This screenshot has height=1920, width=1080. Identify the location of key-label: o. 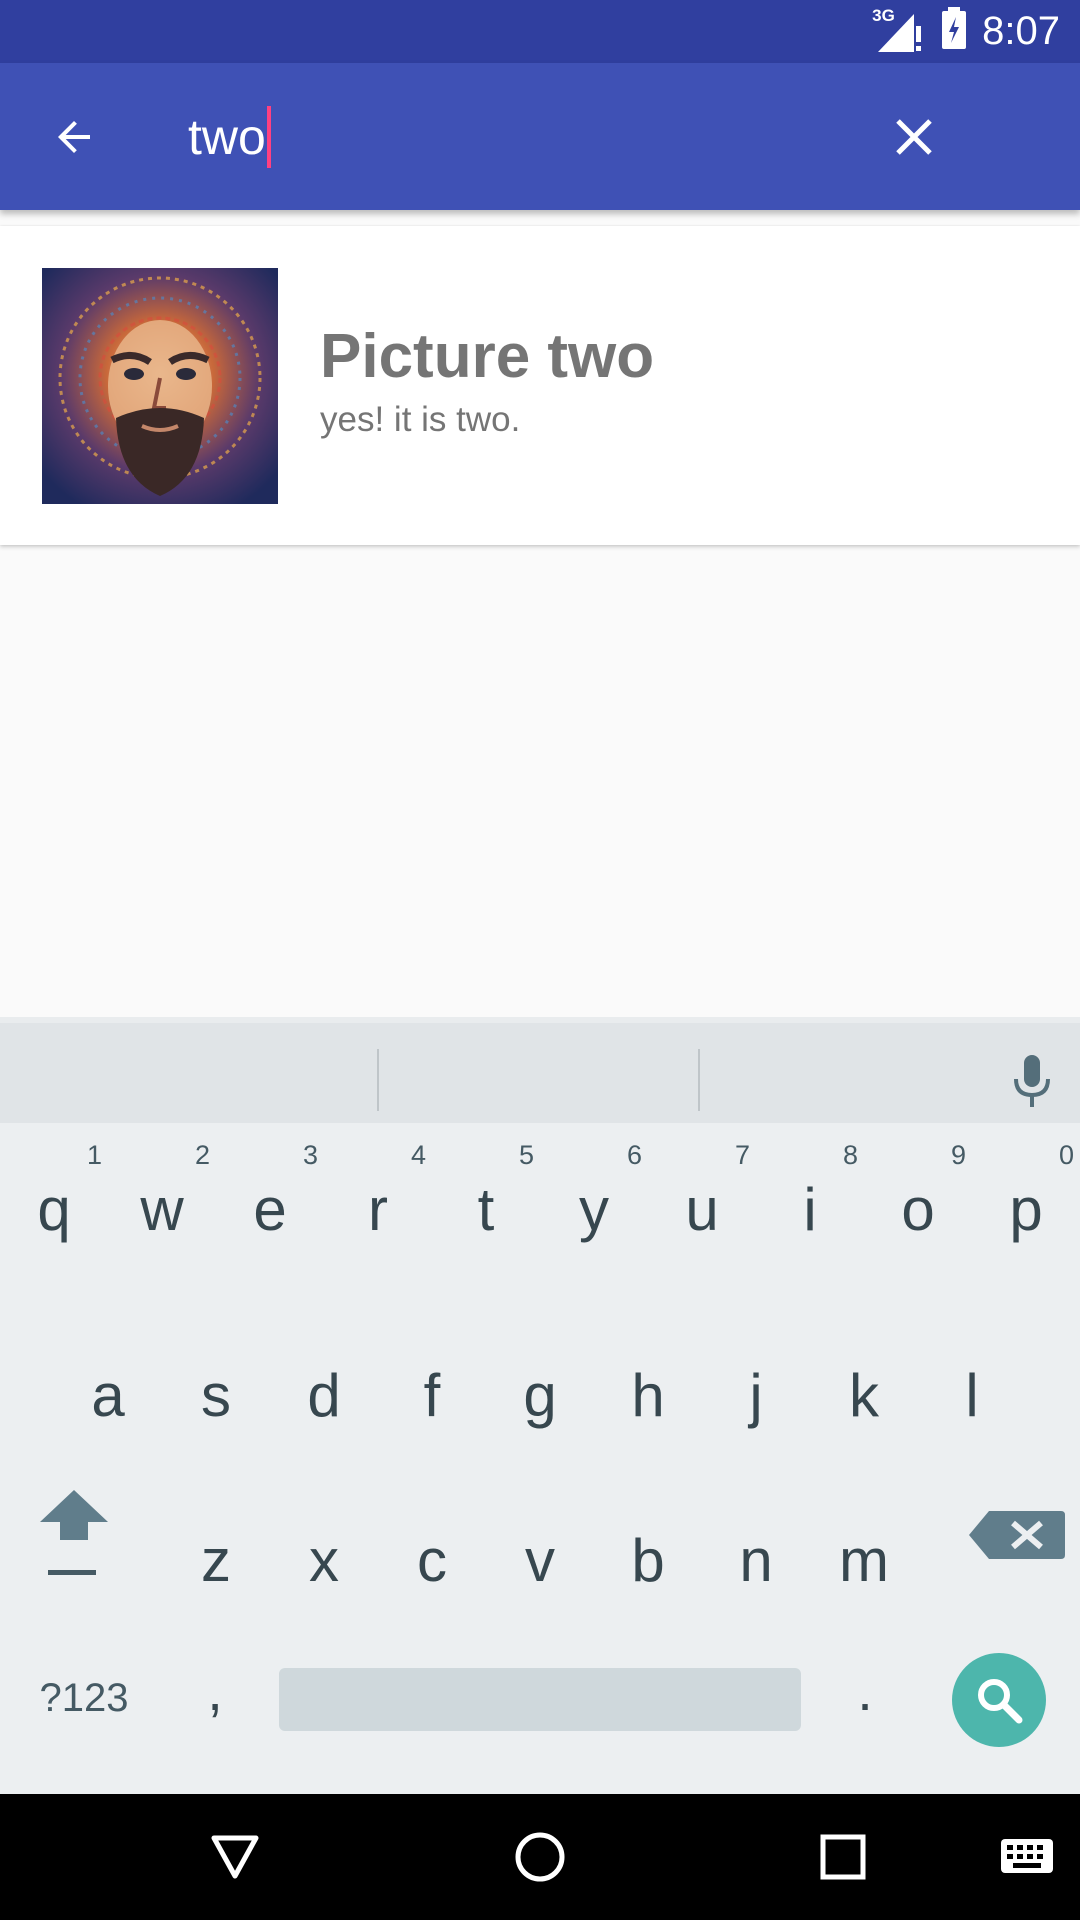
(918, 1209).